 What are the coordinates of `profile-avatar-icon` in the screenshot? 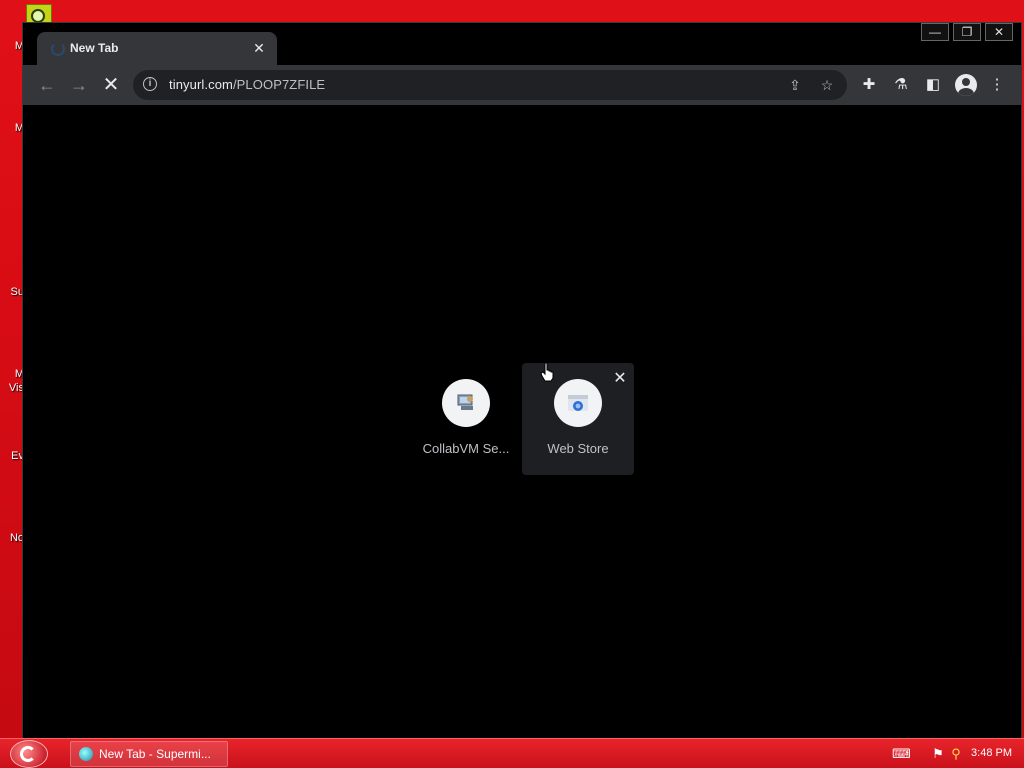 It's located at (966, 85).